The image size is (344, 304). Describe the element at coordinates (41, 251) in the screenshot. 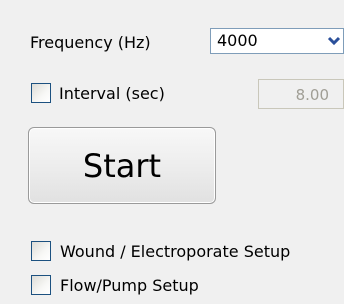

I see `wound-electroporate-checkbox` at that location.